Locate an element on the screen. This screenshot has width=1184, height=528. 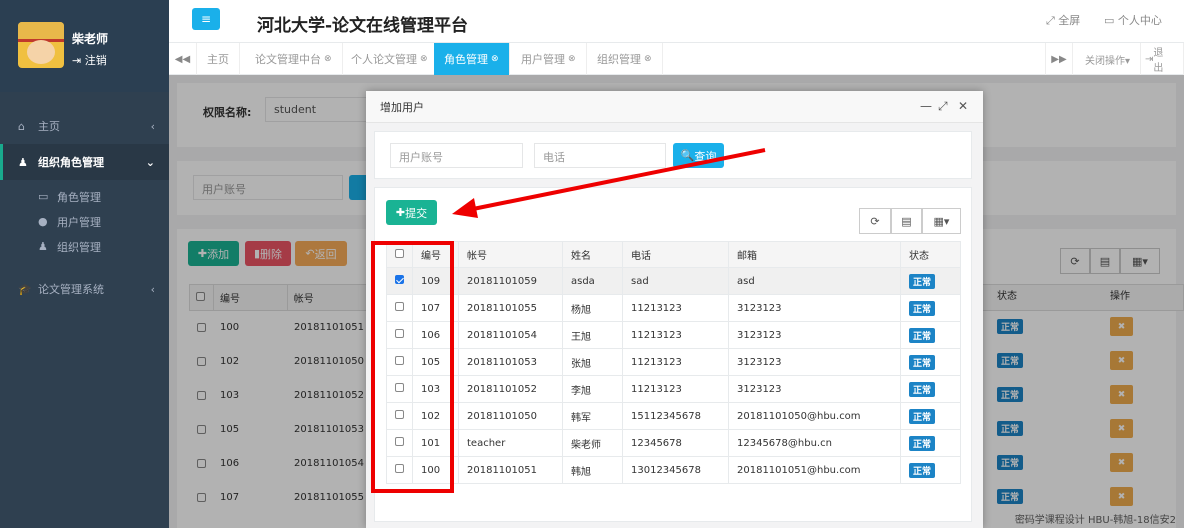
arrow-head is located at coordinates (465, 208).